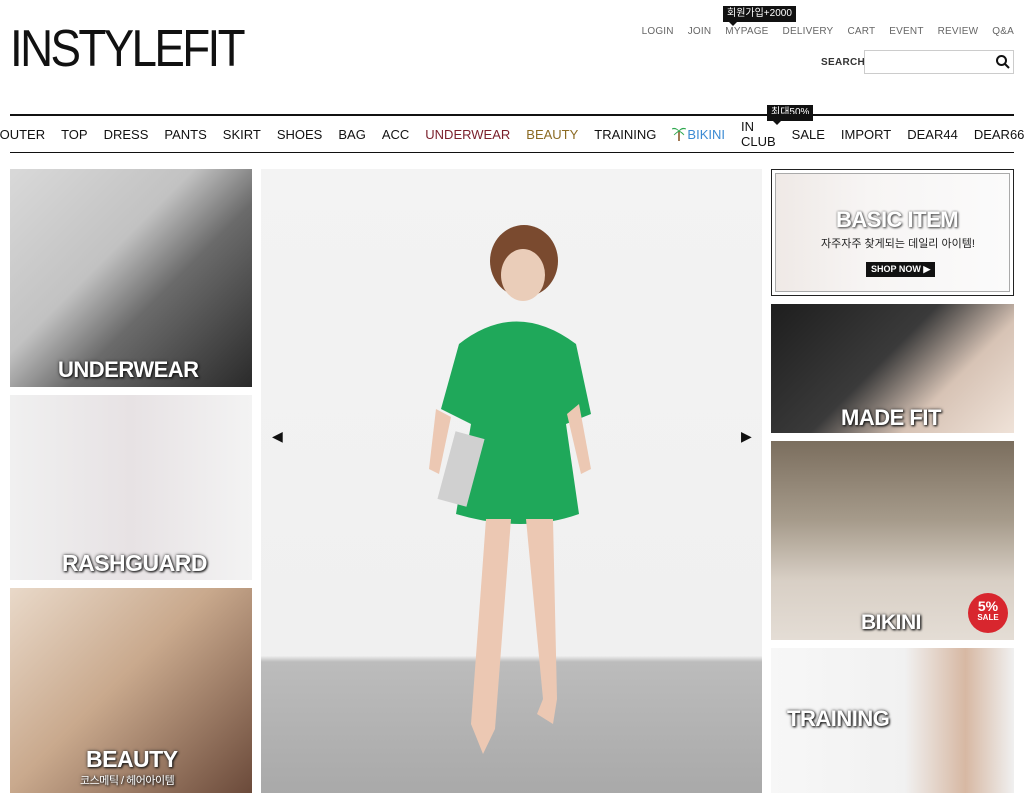  I want to click on nav-pants: PANTS, so click(185, 134).